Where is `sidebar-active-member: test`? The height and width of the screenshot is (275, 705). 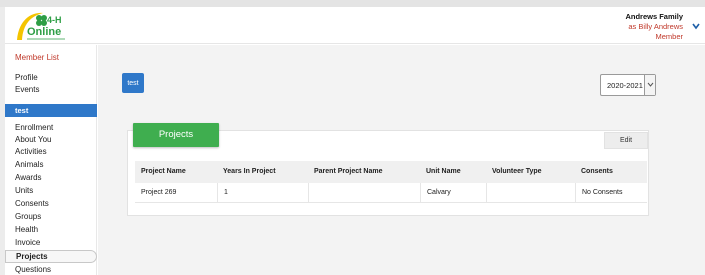 sidebar-active-member: test is located at coordinates (51, 110).